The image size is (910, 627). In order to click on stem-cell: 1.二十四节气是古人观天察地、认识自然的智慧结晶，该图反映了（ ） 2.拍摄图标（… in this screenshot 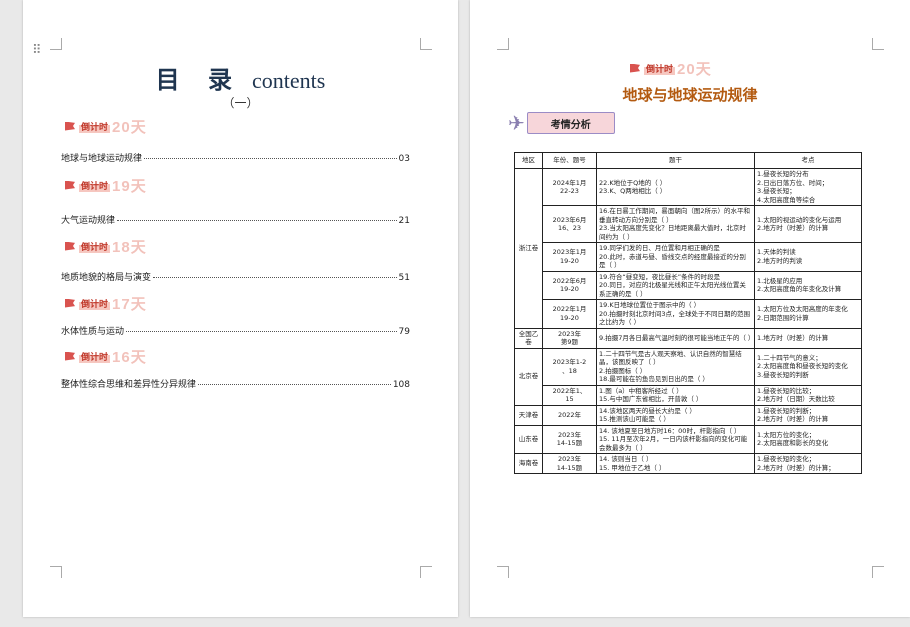, I will do `click(675, 366)`.